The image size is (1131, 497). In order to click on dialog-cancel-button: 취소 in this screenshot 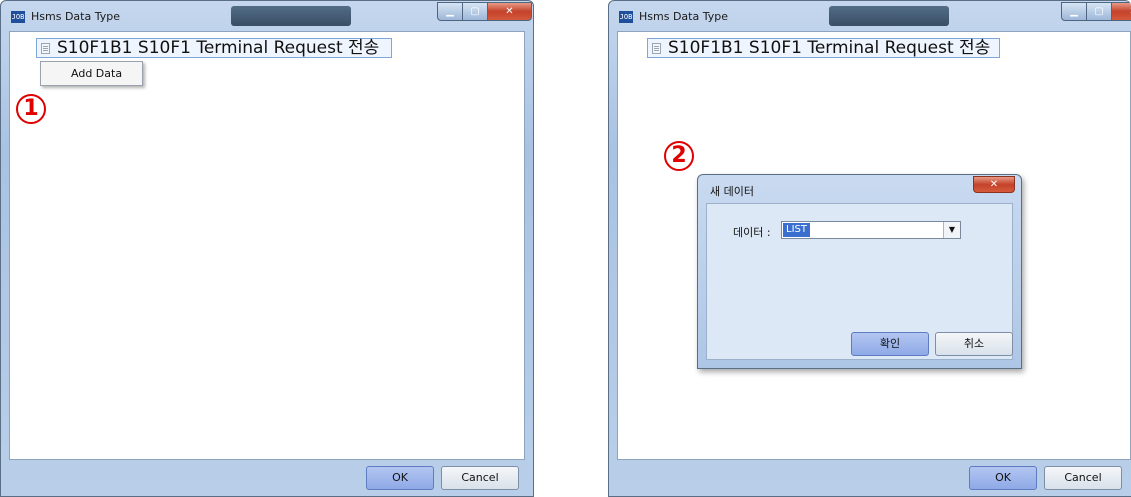, I will do `click(974, 344)`.